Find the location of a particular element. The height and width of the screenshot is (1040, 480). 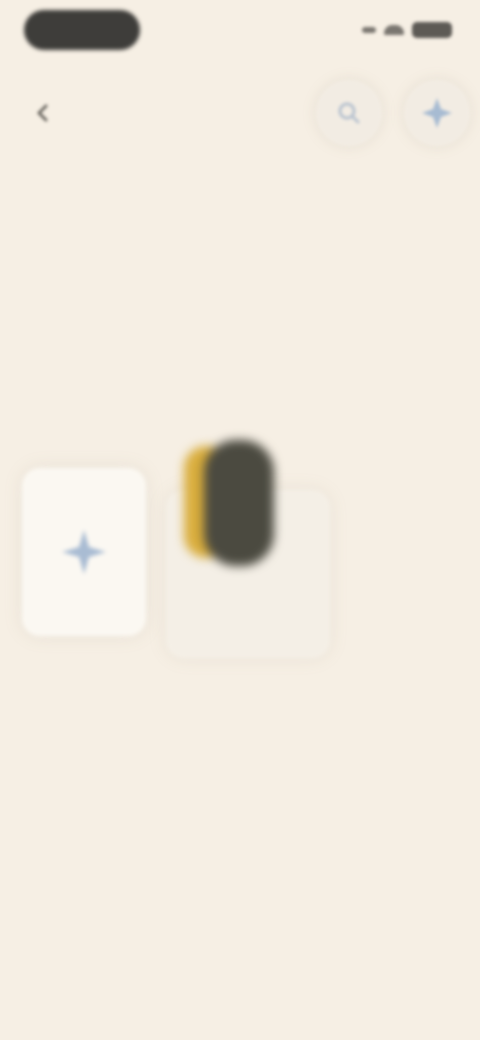

dynamic-island is located at coordinates (82, 30).